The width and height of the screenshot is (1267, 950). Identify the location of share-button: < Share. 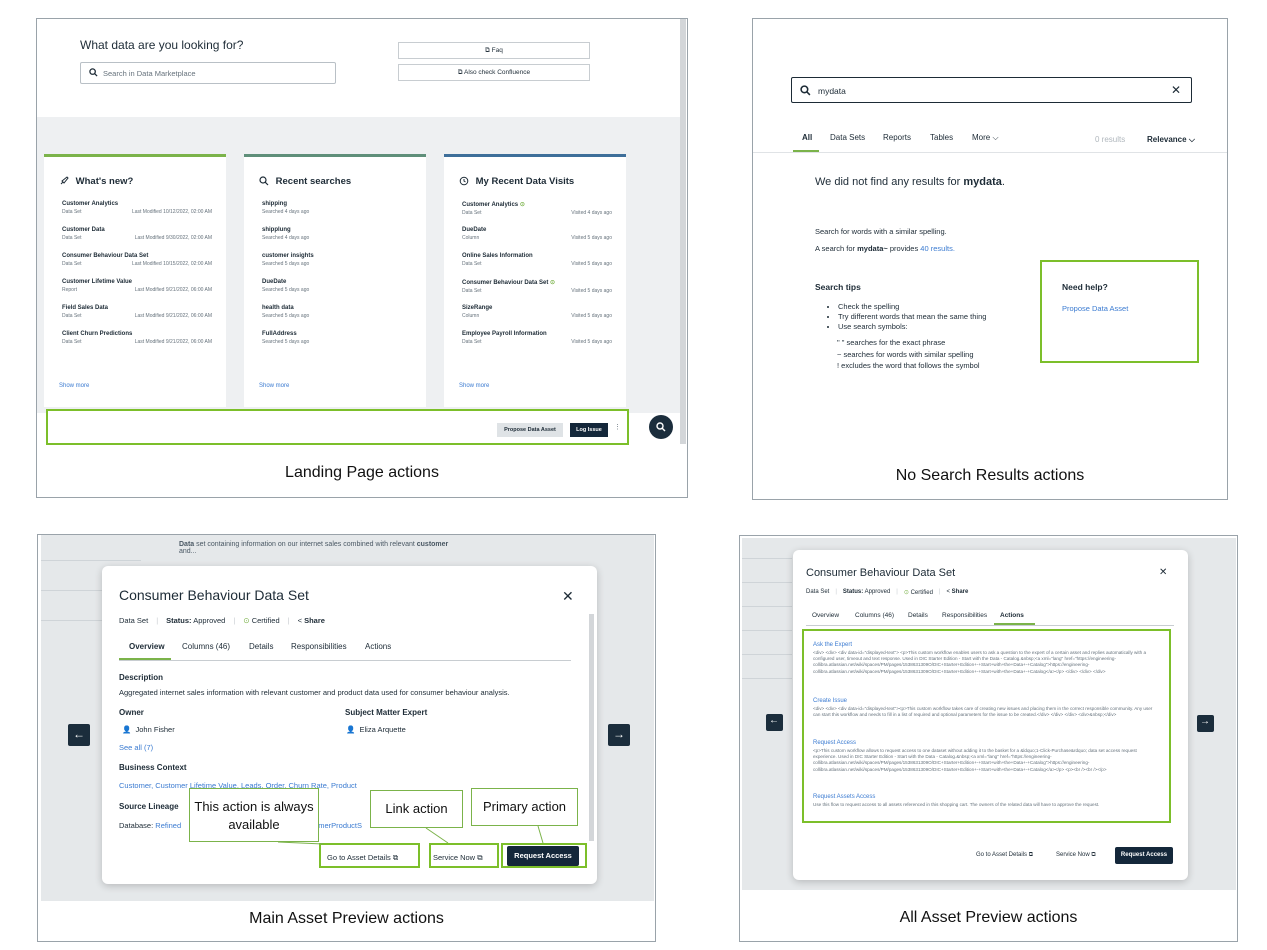
(957, 592).